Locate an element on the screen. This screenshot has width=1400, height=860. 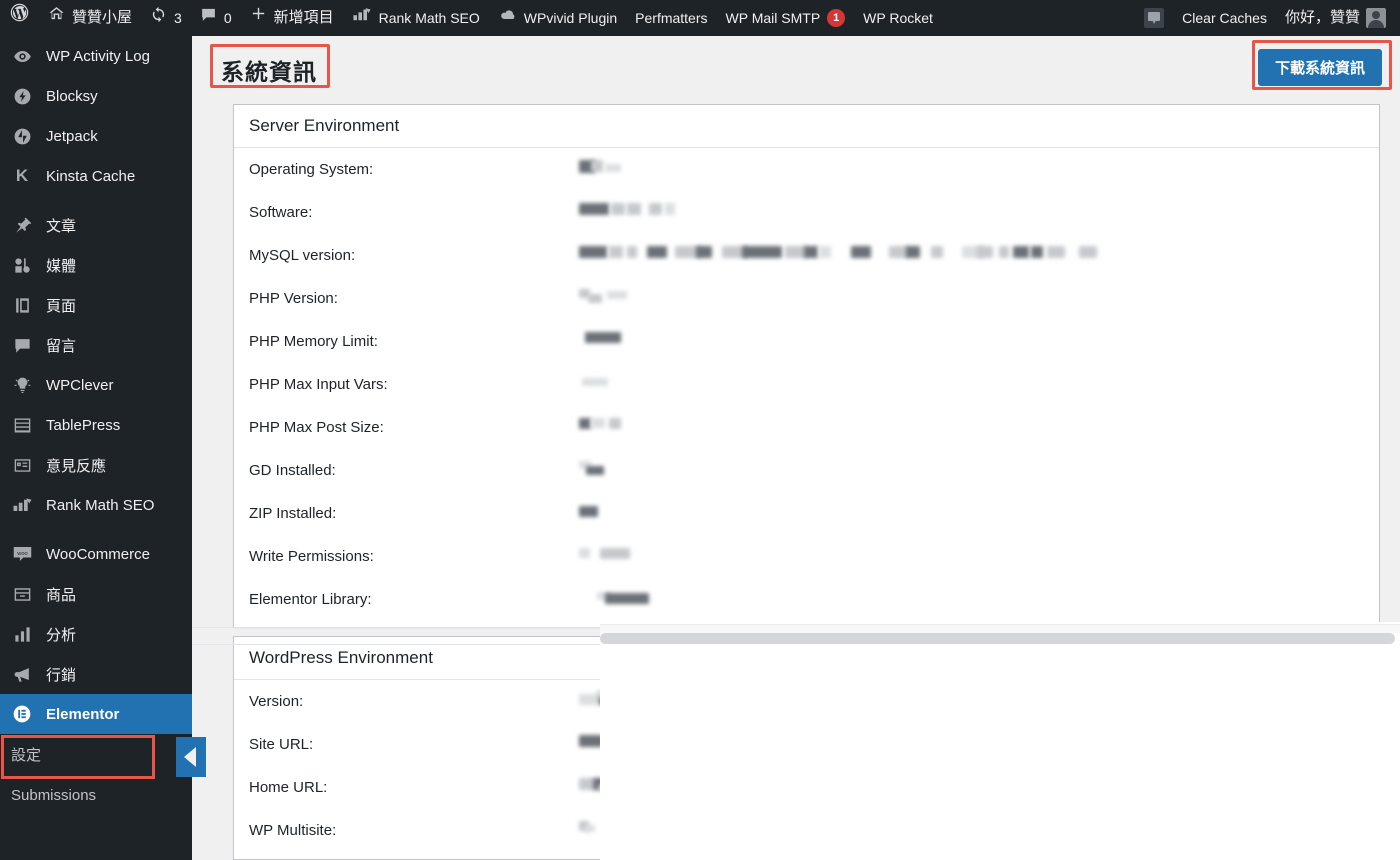
table-row: PHP Version: is located at coordinates (806, 298).